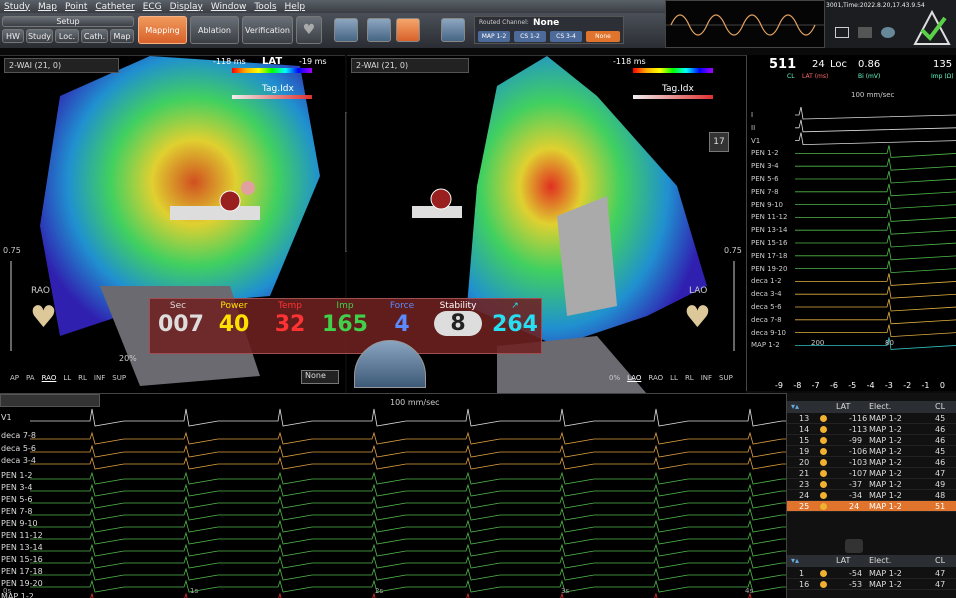 The width and height of the screenshot is (956, 598). Describe the element at coordinates (689, 378) in the screenshot. I see `view-rl-r: RL` at that location.